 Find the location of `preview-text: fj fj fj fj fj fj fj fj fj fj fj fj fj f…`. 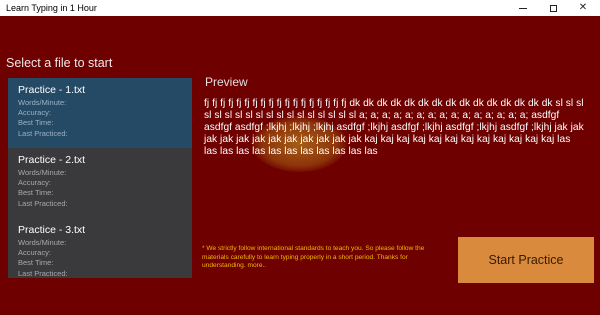

preview-text: fj fj fj fj fj fj fj fj fj fj fj fj fj f… is located at coordinates (394, 128).